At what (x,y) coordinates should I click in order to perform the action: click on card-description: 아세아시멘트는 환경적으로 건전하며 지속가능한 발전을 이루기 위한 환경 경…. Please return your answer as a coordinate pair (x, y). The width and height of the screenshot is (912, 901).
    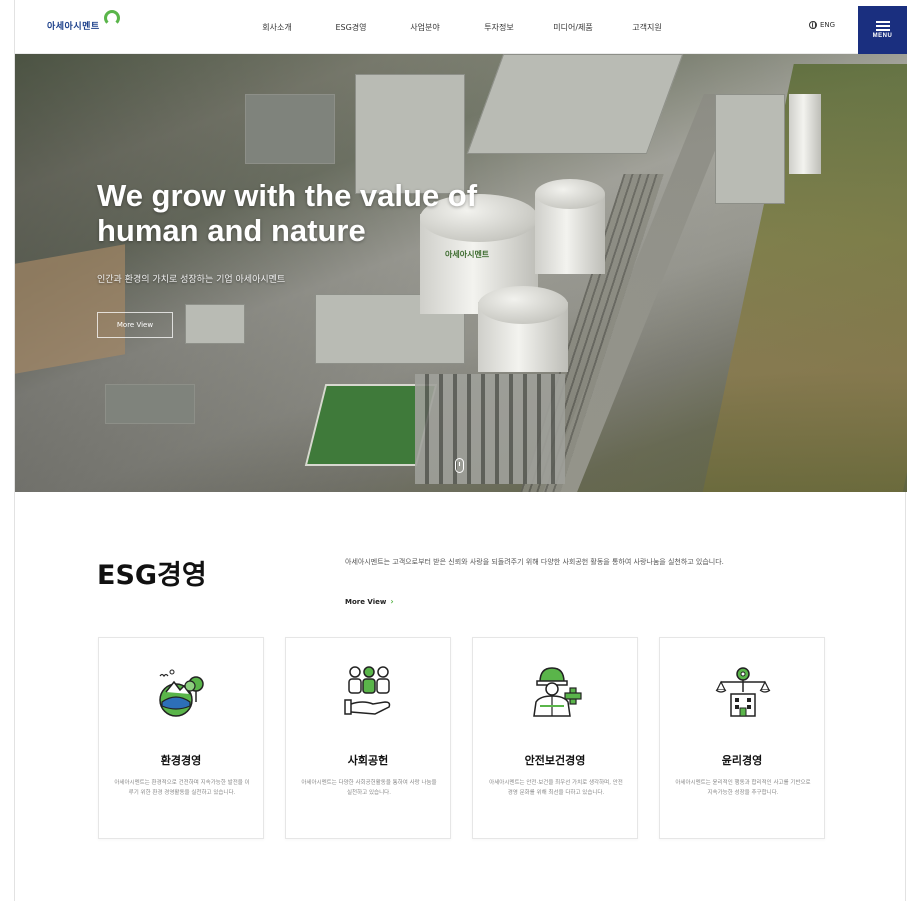
    Looking at the image, I should click on (182, 788).